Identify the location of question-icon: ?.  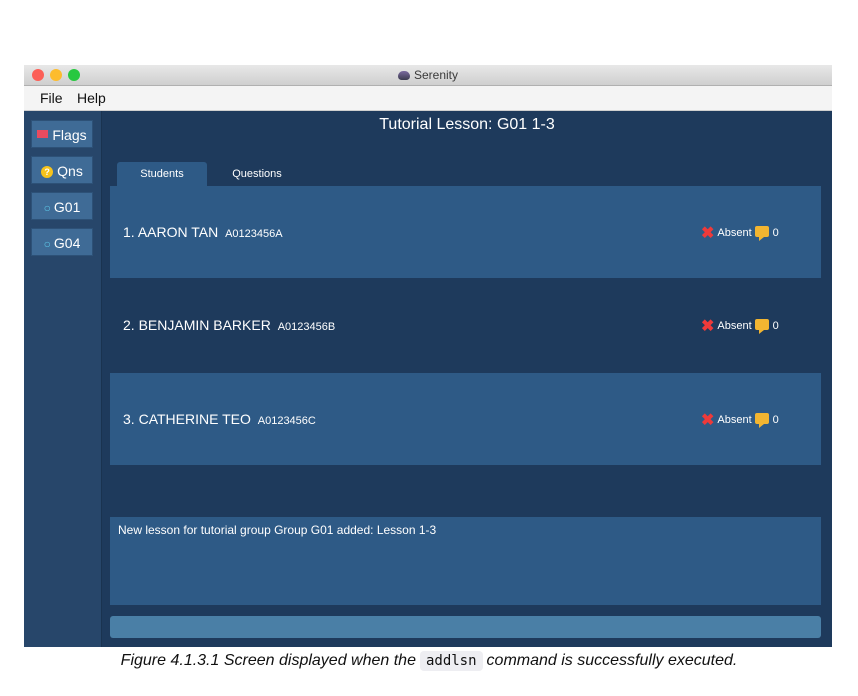
(47, 172).